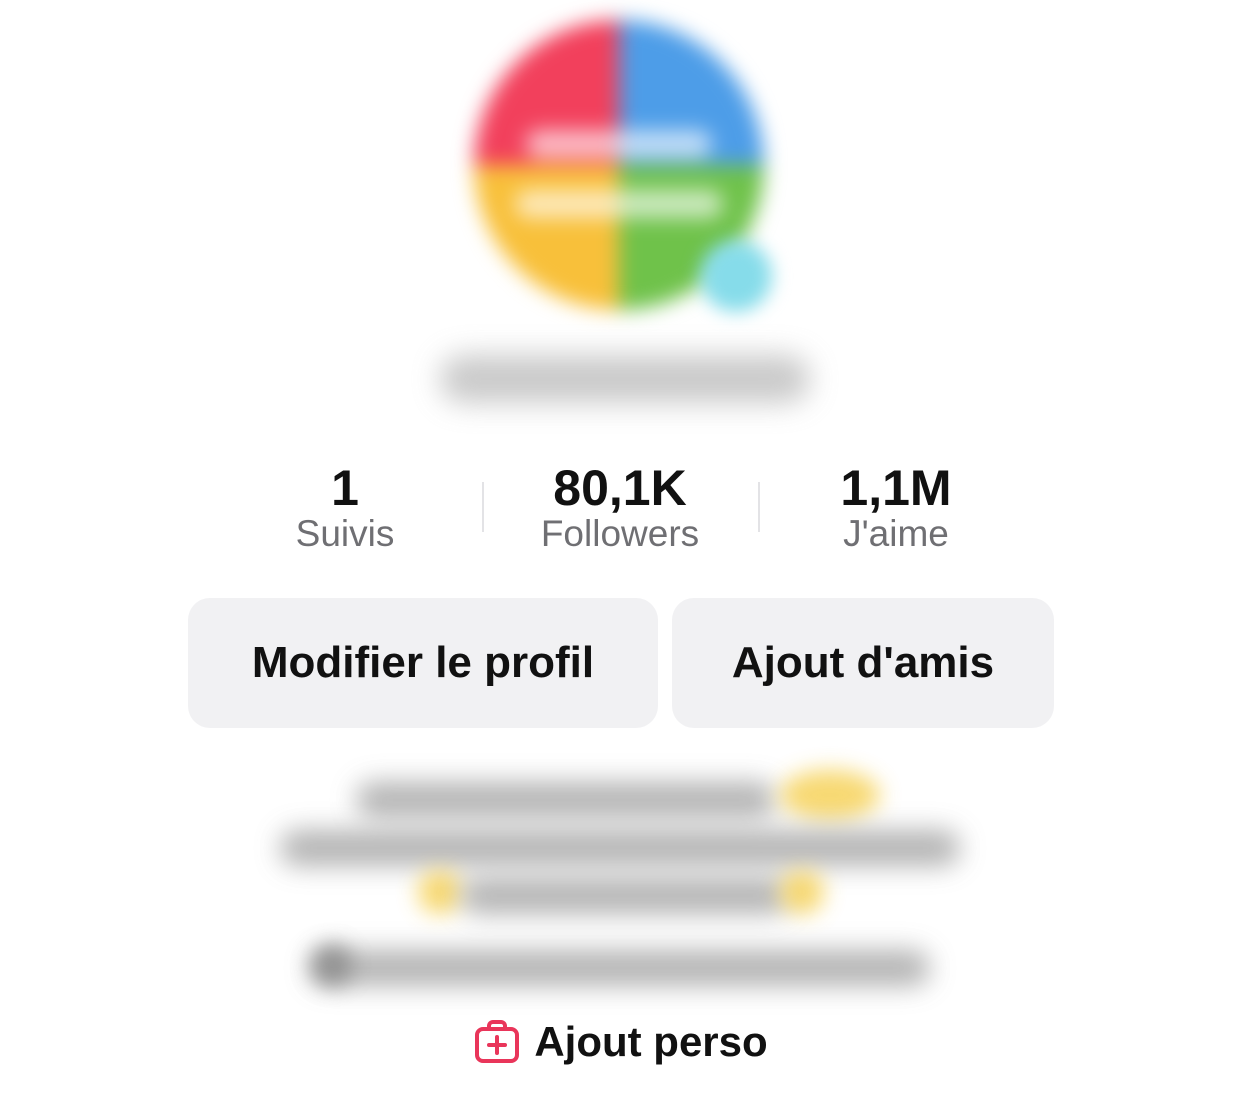  What do you see at coordinates (896, 488) in the screenshot?
I see `stat-likes-value: 1,1M` at bounding box center [896, 488].